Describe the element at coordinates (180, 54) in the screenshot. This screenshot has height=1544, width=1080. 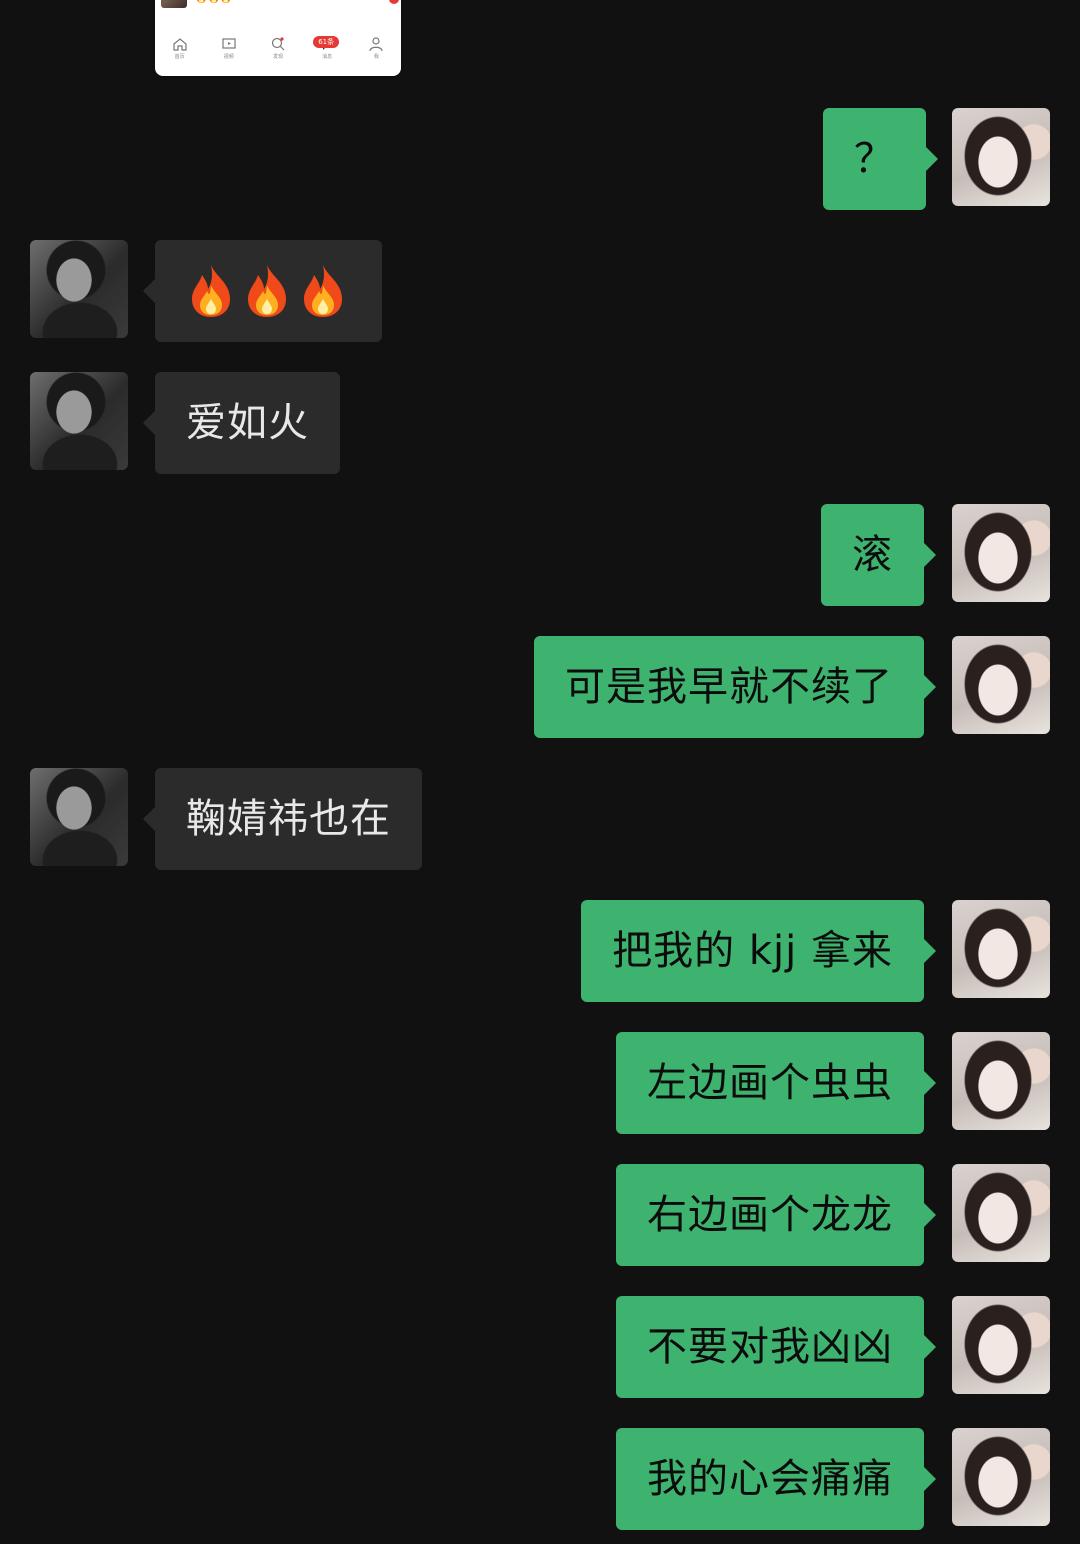
I see `home-icon: 首页` at that location.